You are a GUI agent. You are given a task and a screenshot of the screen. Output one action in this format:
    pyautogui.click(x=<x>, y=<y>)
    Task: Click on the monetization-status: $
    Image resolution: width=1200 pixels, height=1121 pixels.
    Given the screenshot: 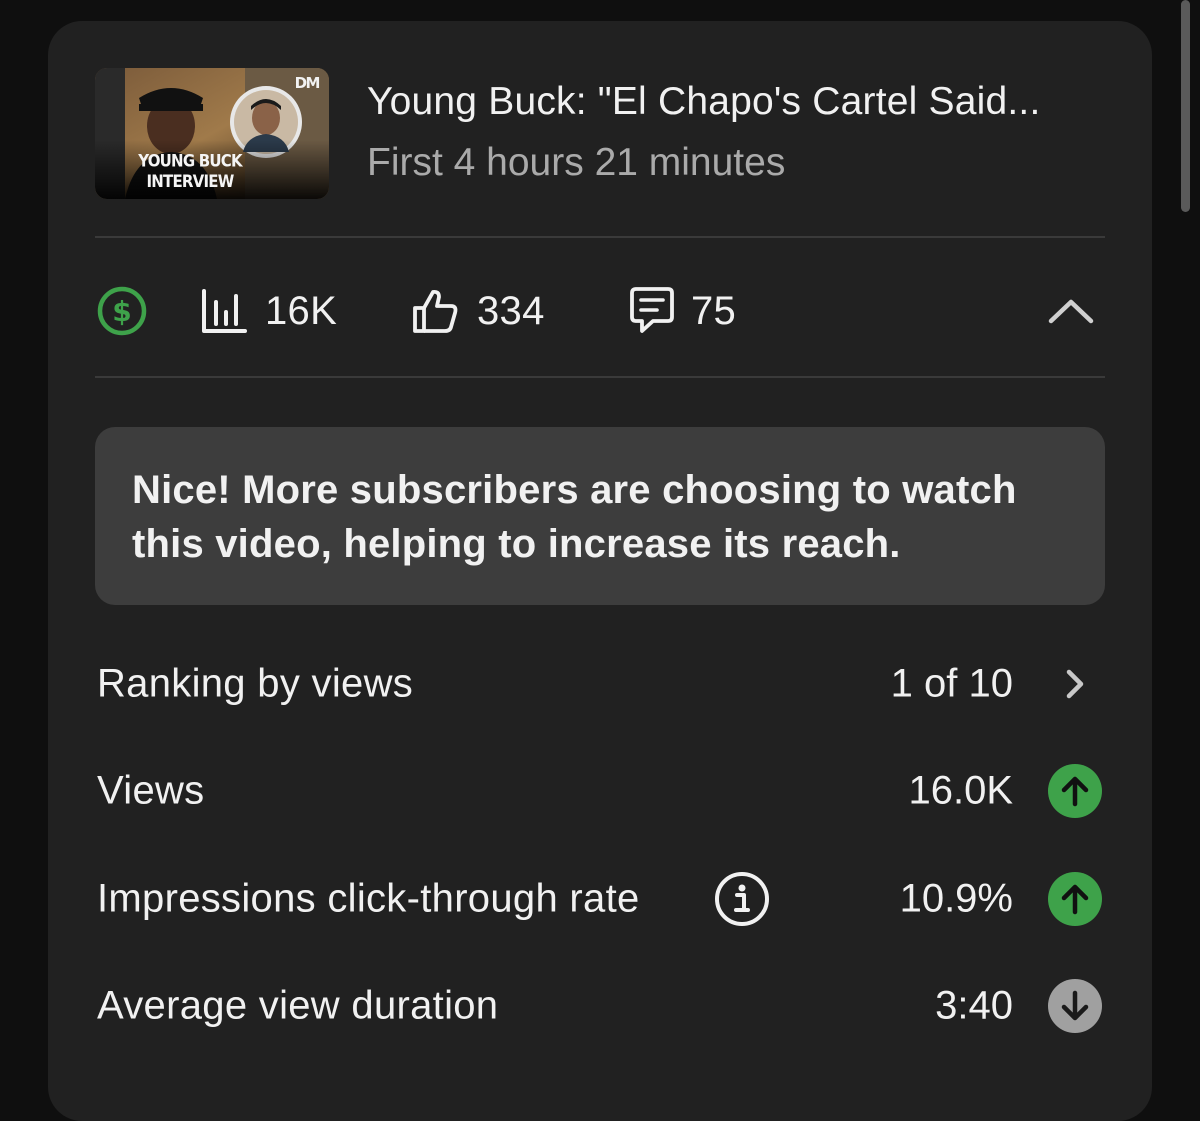 What is the action you would take?
    pyautogui.click(x=122, y=311)
    